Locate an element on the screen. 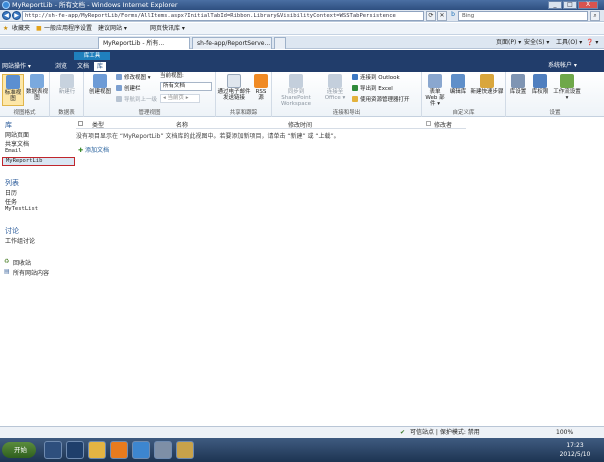 This screenshot has width=604, height=462. sync-workspace-button: 同步到 SharePoint Workspace is located at coordinates (296, 90).